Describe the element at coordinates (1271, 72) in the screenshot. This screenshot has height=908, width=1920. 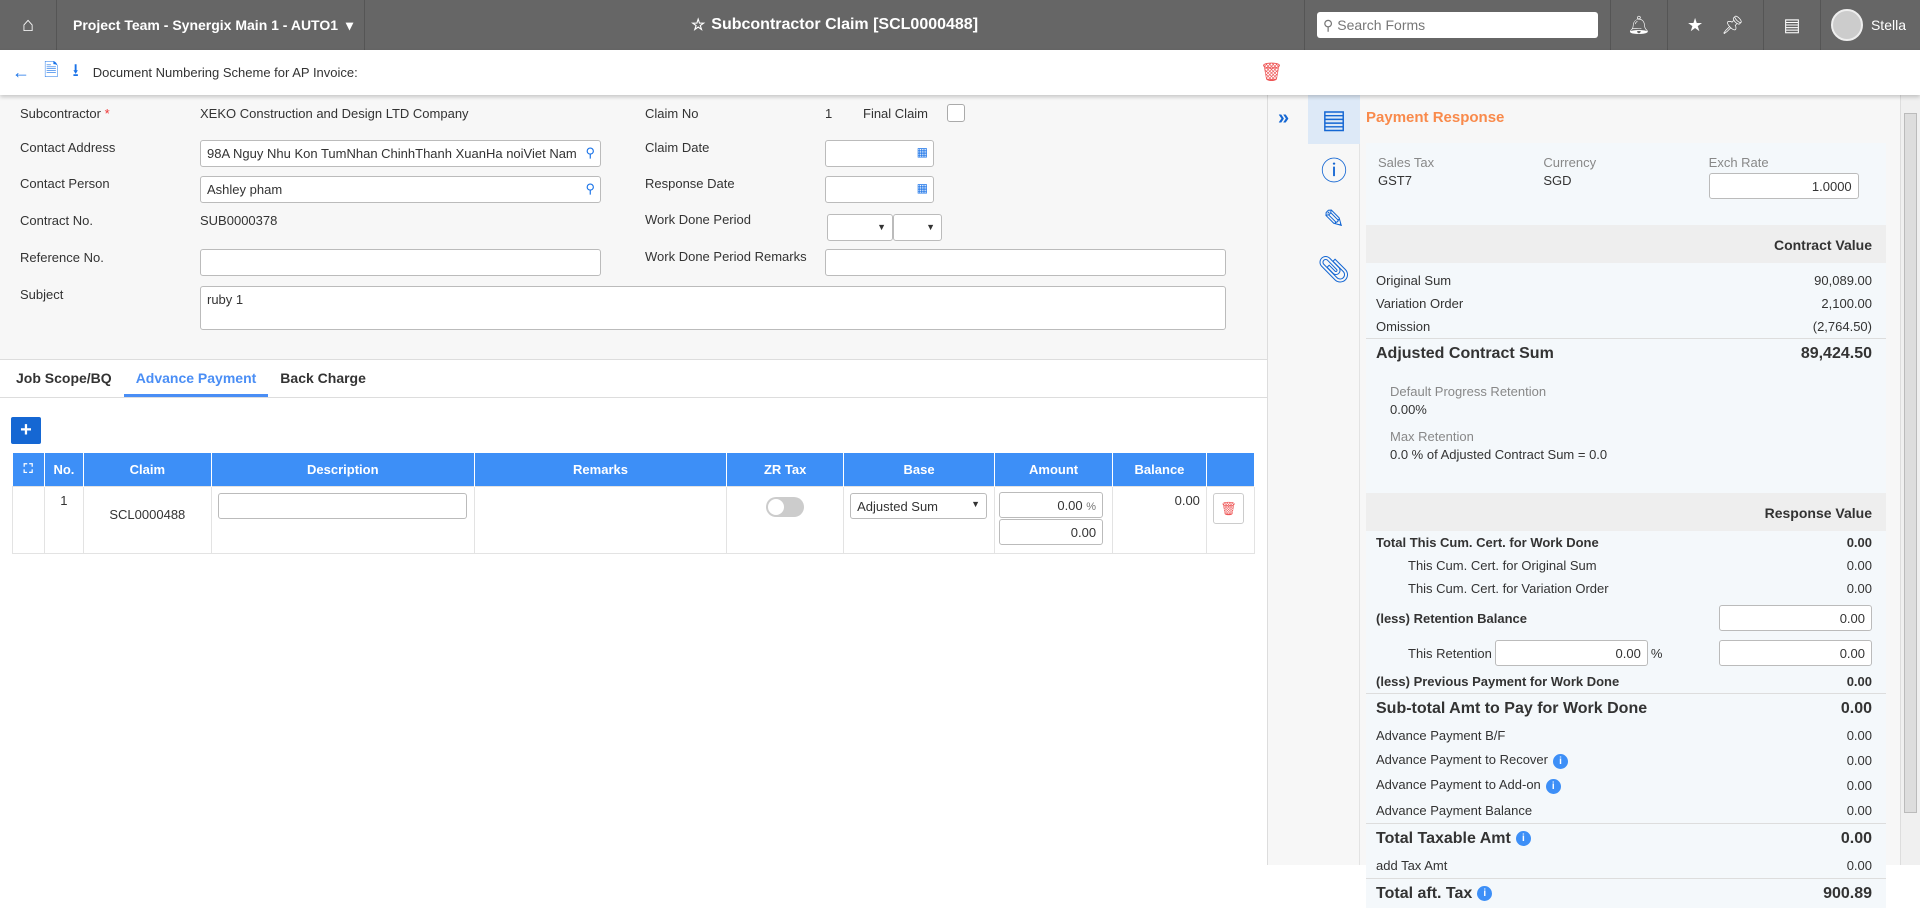
I see `delete-icon: 🗑︎` at that location.